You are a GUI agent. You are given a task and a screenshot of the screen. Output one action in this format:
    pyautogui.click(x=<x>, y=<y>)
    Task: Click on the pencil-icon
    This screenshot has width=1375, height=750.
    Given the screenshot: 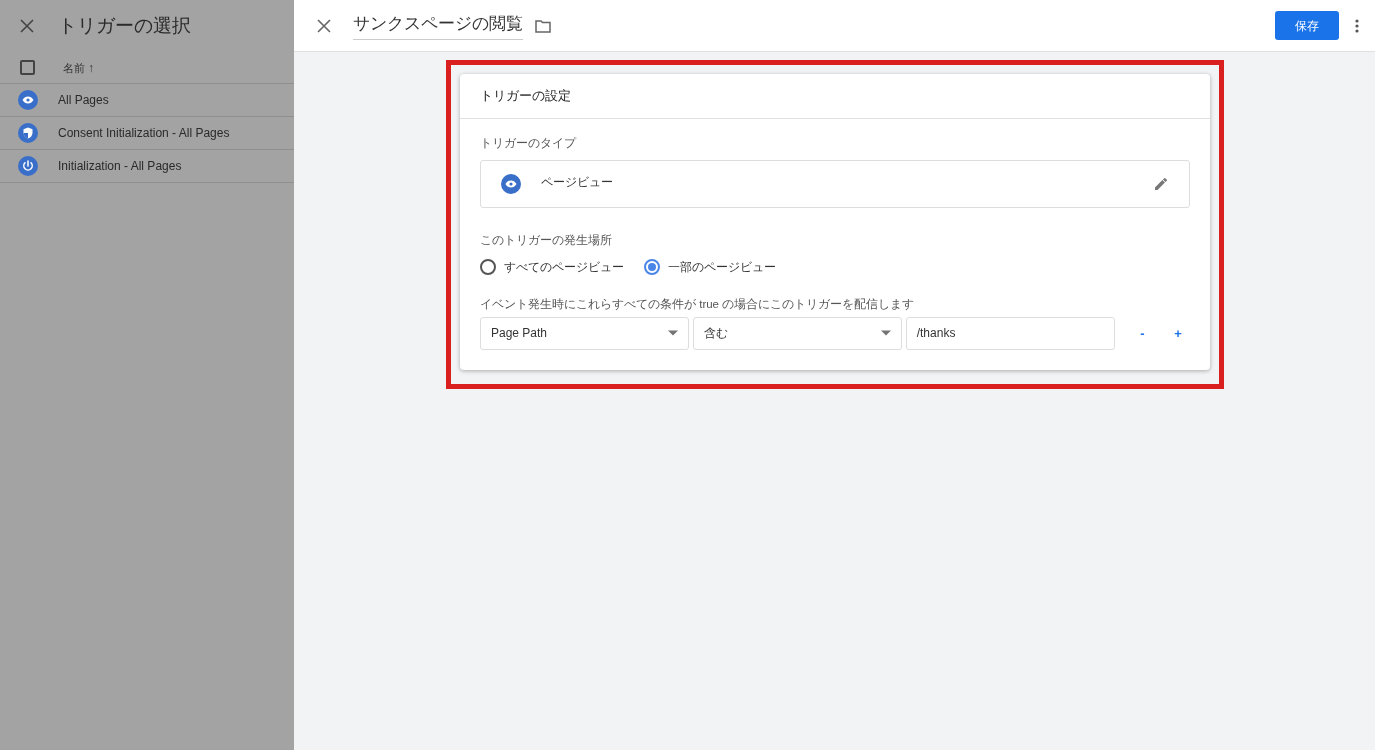 What is the action you would take?
    pyautogui.click(x=1161, y=184)
    